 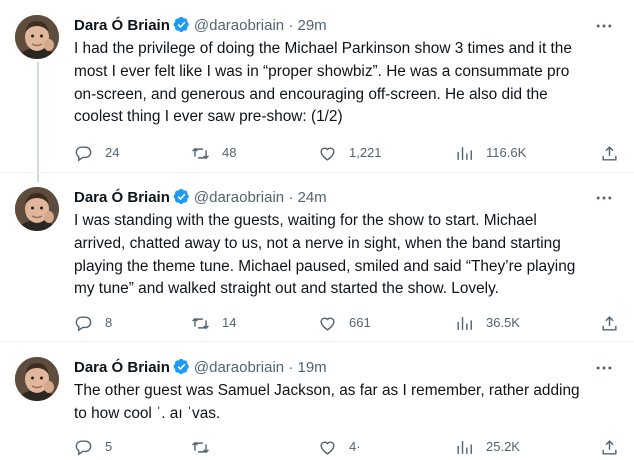 What do you see at coordinates (360, 322) in the screenshot?
I see `like-count: 661` at bounding box center [360, 322].